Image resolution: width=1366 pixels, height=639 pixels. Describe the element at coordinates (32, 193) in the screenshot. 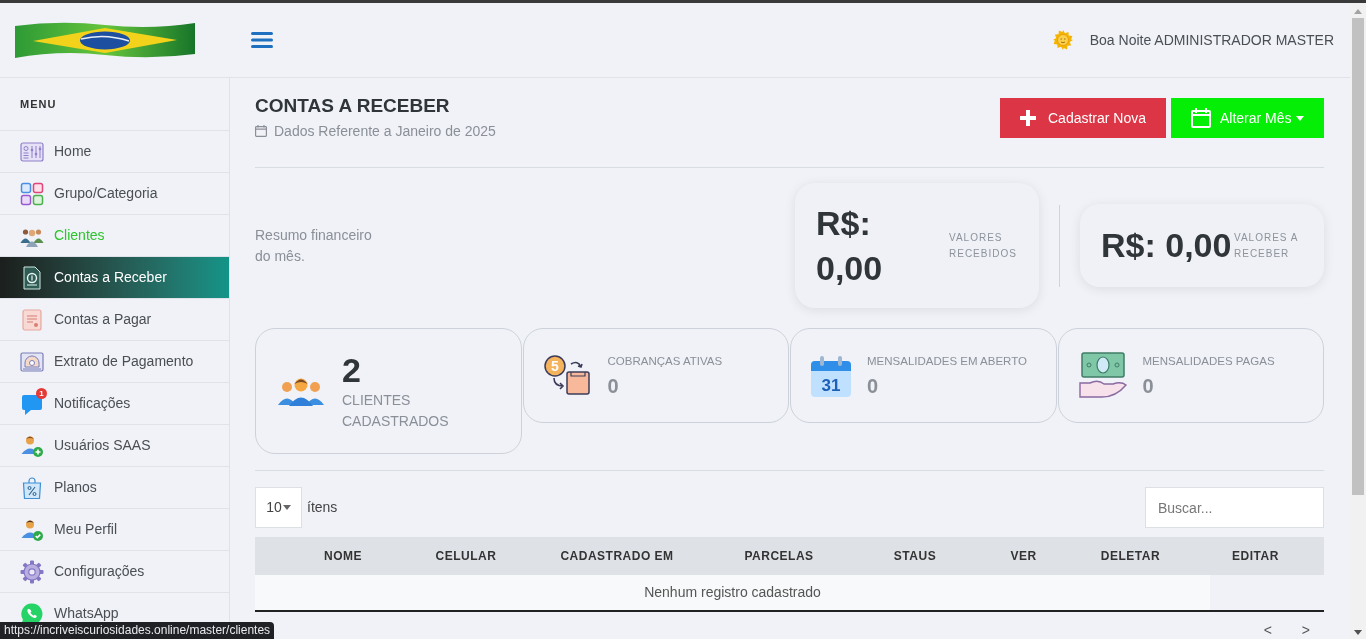

I see `grid-squares-icon` at that location.